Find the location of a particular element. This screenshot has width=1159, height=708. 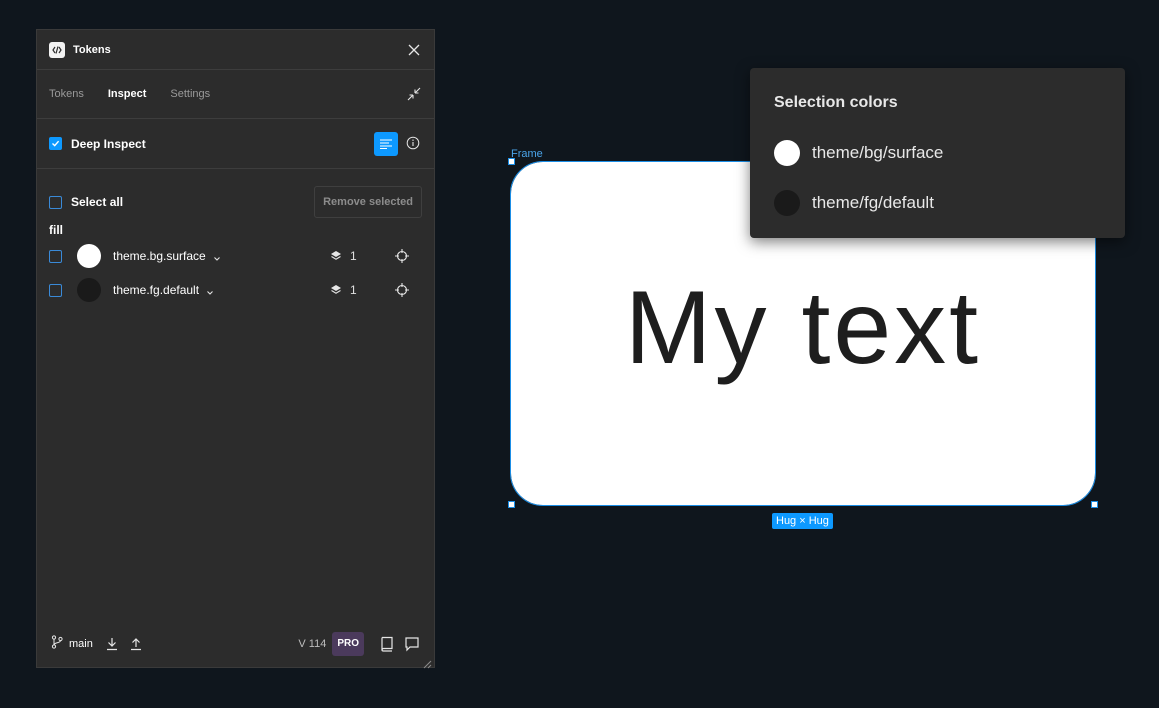

selection-color-item: theme/fg/default is located at coordinates (937, 203).